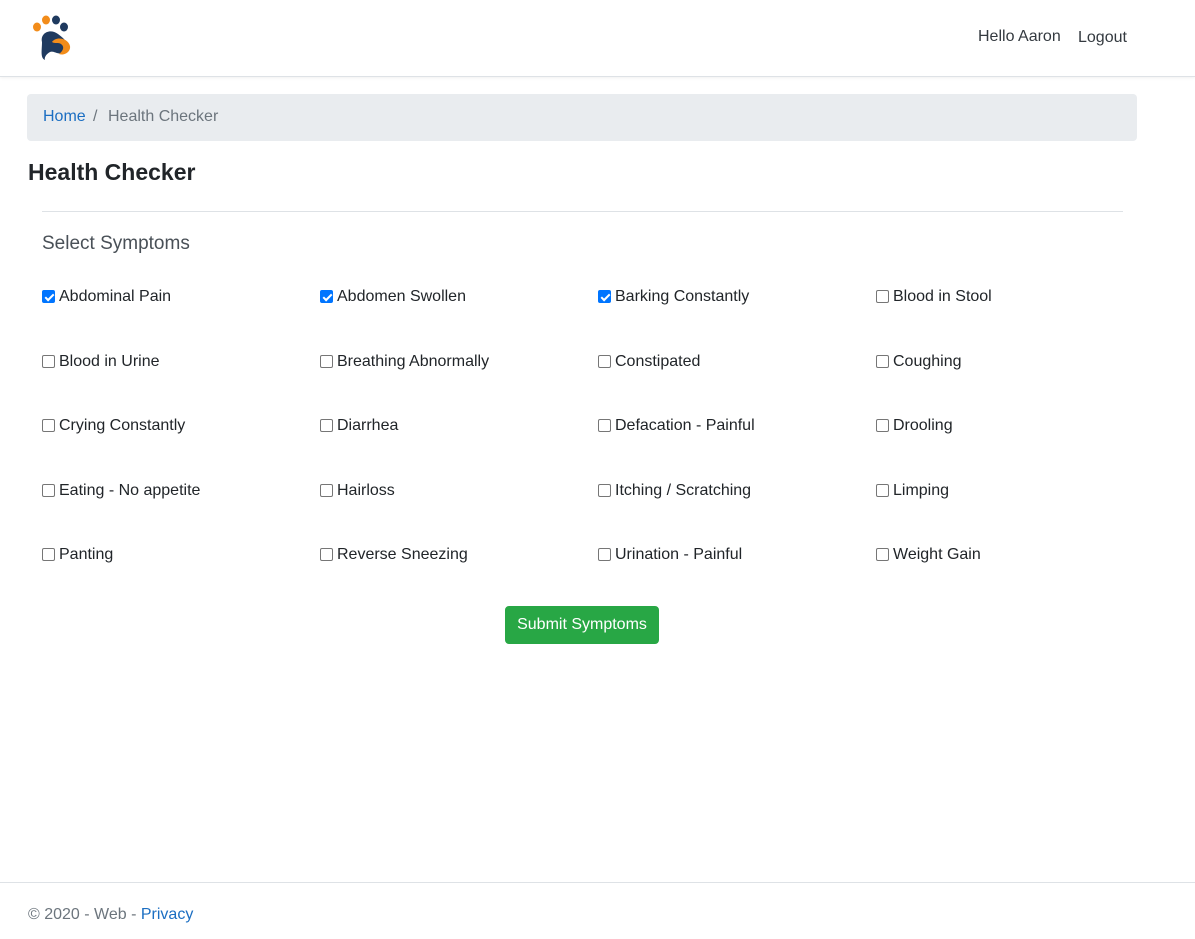 The height and width of the screenshot is (939, 1195). I want to click on page-title: Health Checker, so click(112, 172).